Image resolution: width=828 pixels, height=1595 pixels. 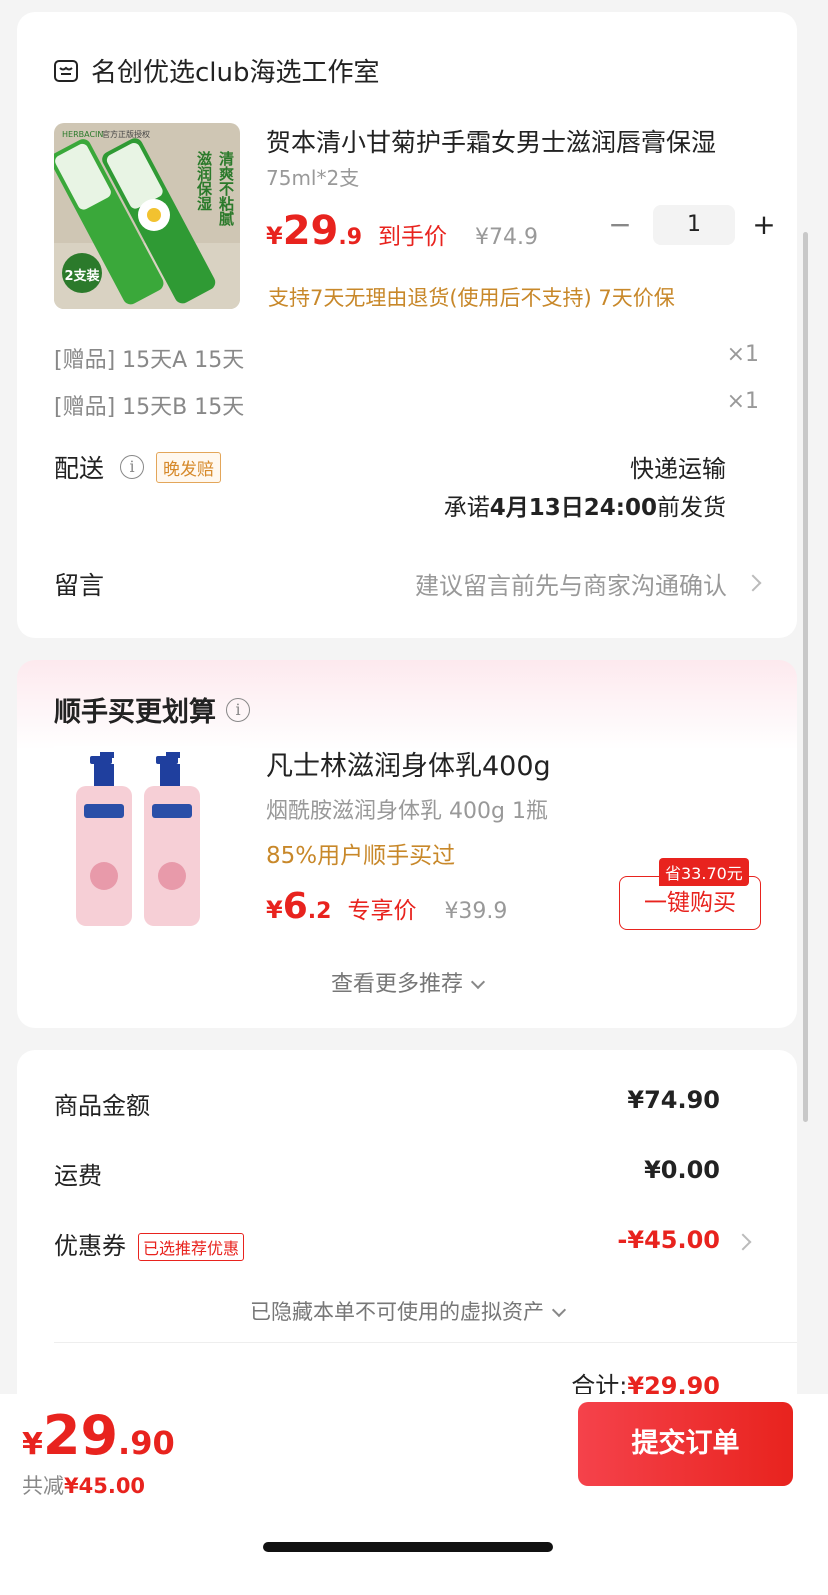 What do you see at coordinates (408, 763) in the screenshot?
I see `recommend-product-title: 凡士林滋润身体乳400g` at bounding box center [408, 763].